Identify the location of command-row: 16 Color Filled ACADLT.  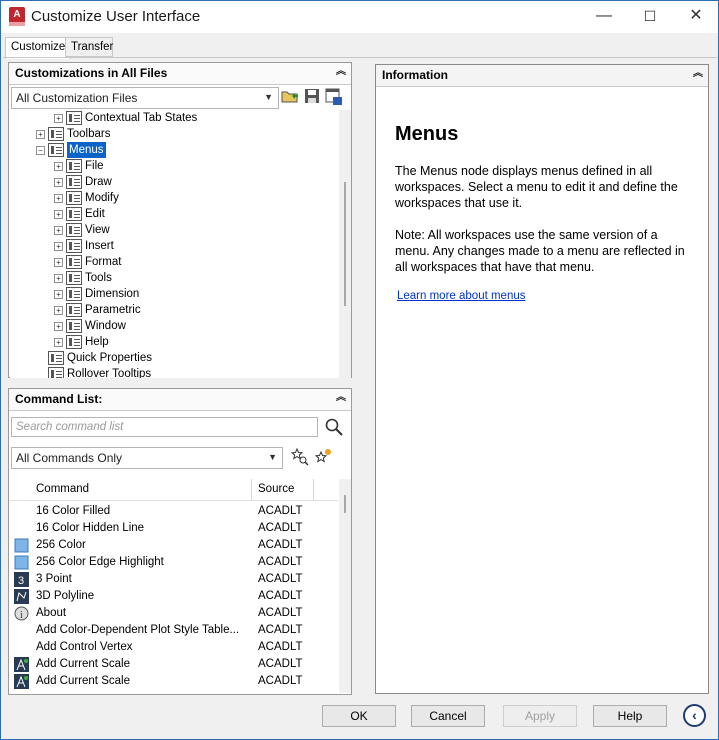
(174, 511).